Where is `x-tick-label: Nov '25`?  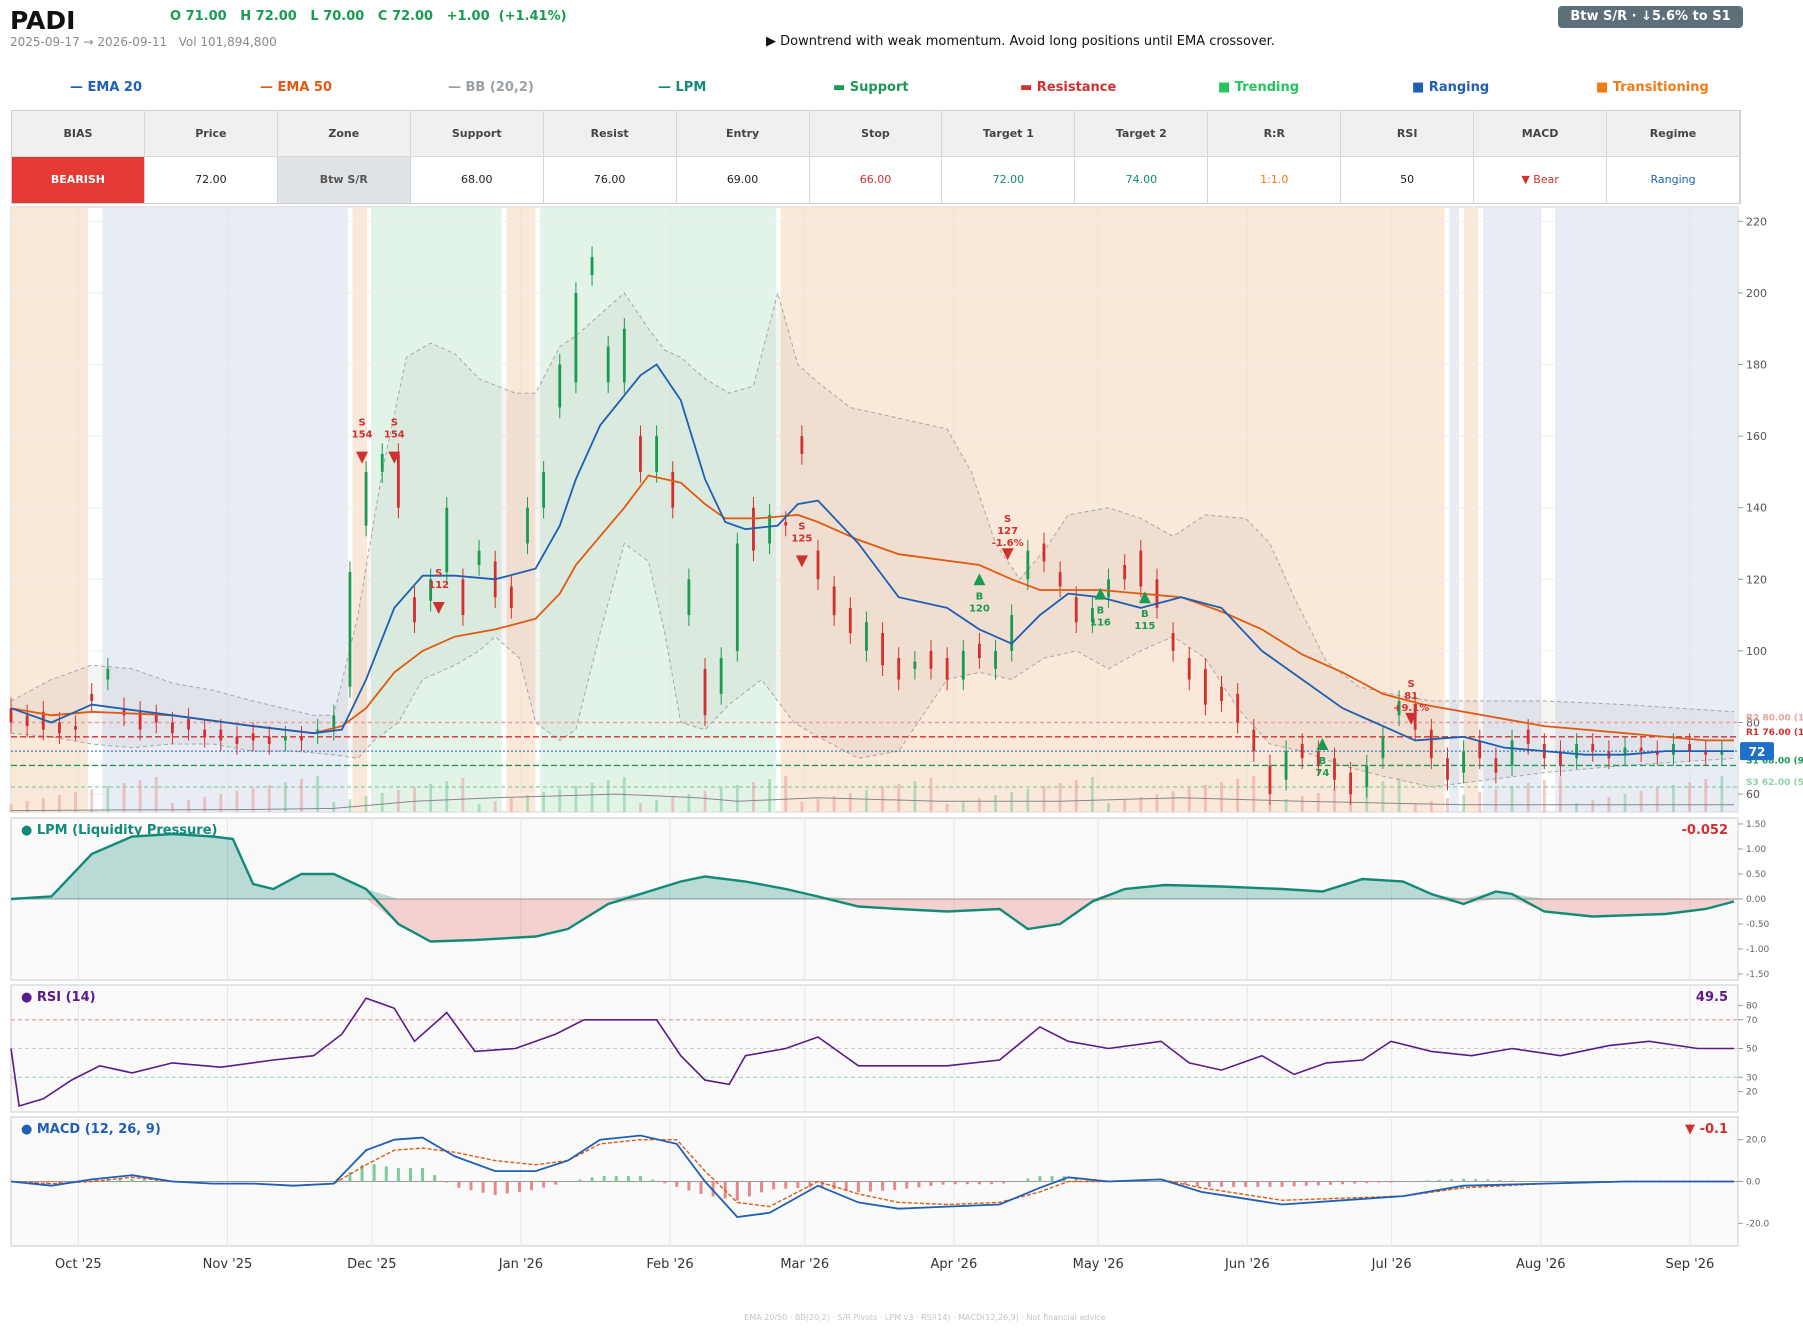
x-tick-label: Nov '25 is located at coordinates (228, 1264).